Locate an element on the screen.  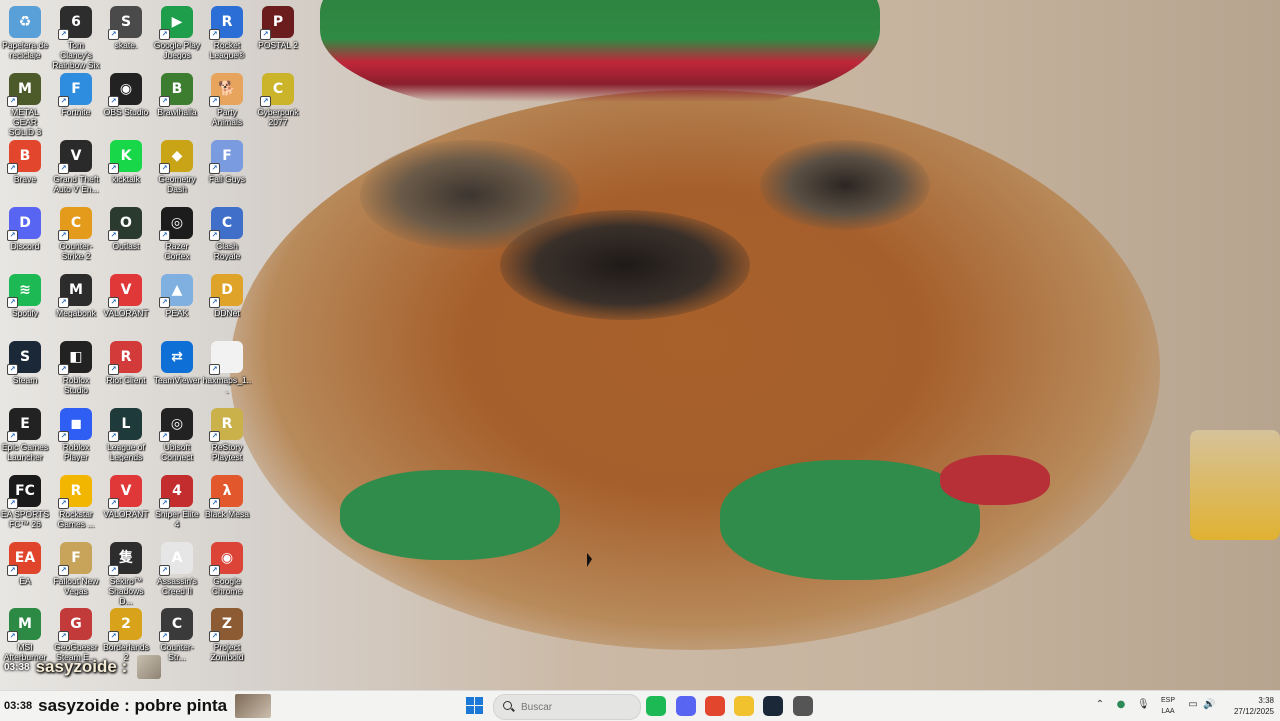
desktop-shortcut: Z ↗ Project Zomboid is located at coordinates (227, 637).